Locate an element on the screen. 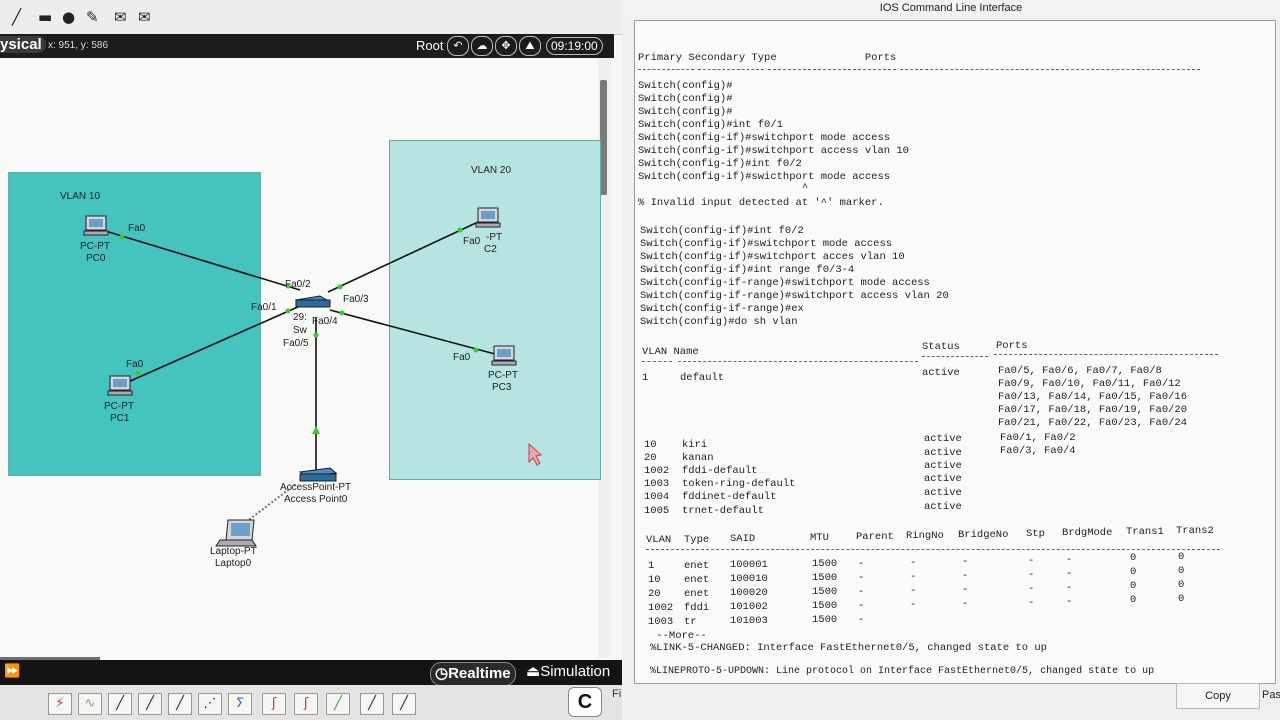 This screenshot has width=1280, height=720. pc0-type-label: PC-PT is located at coordinates (95, 246).